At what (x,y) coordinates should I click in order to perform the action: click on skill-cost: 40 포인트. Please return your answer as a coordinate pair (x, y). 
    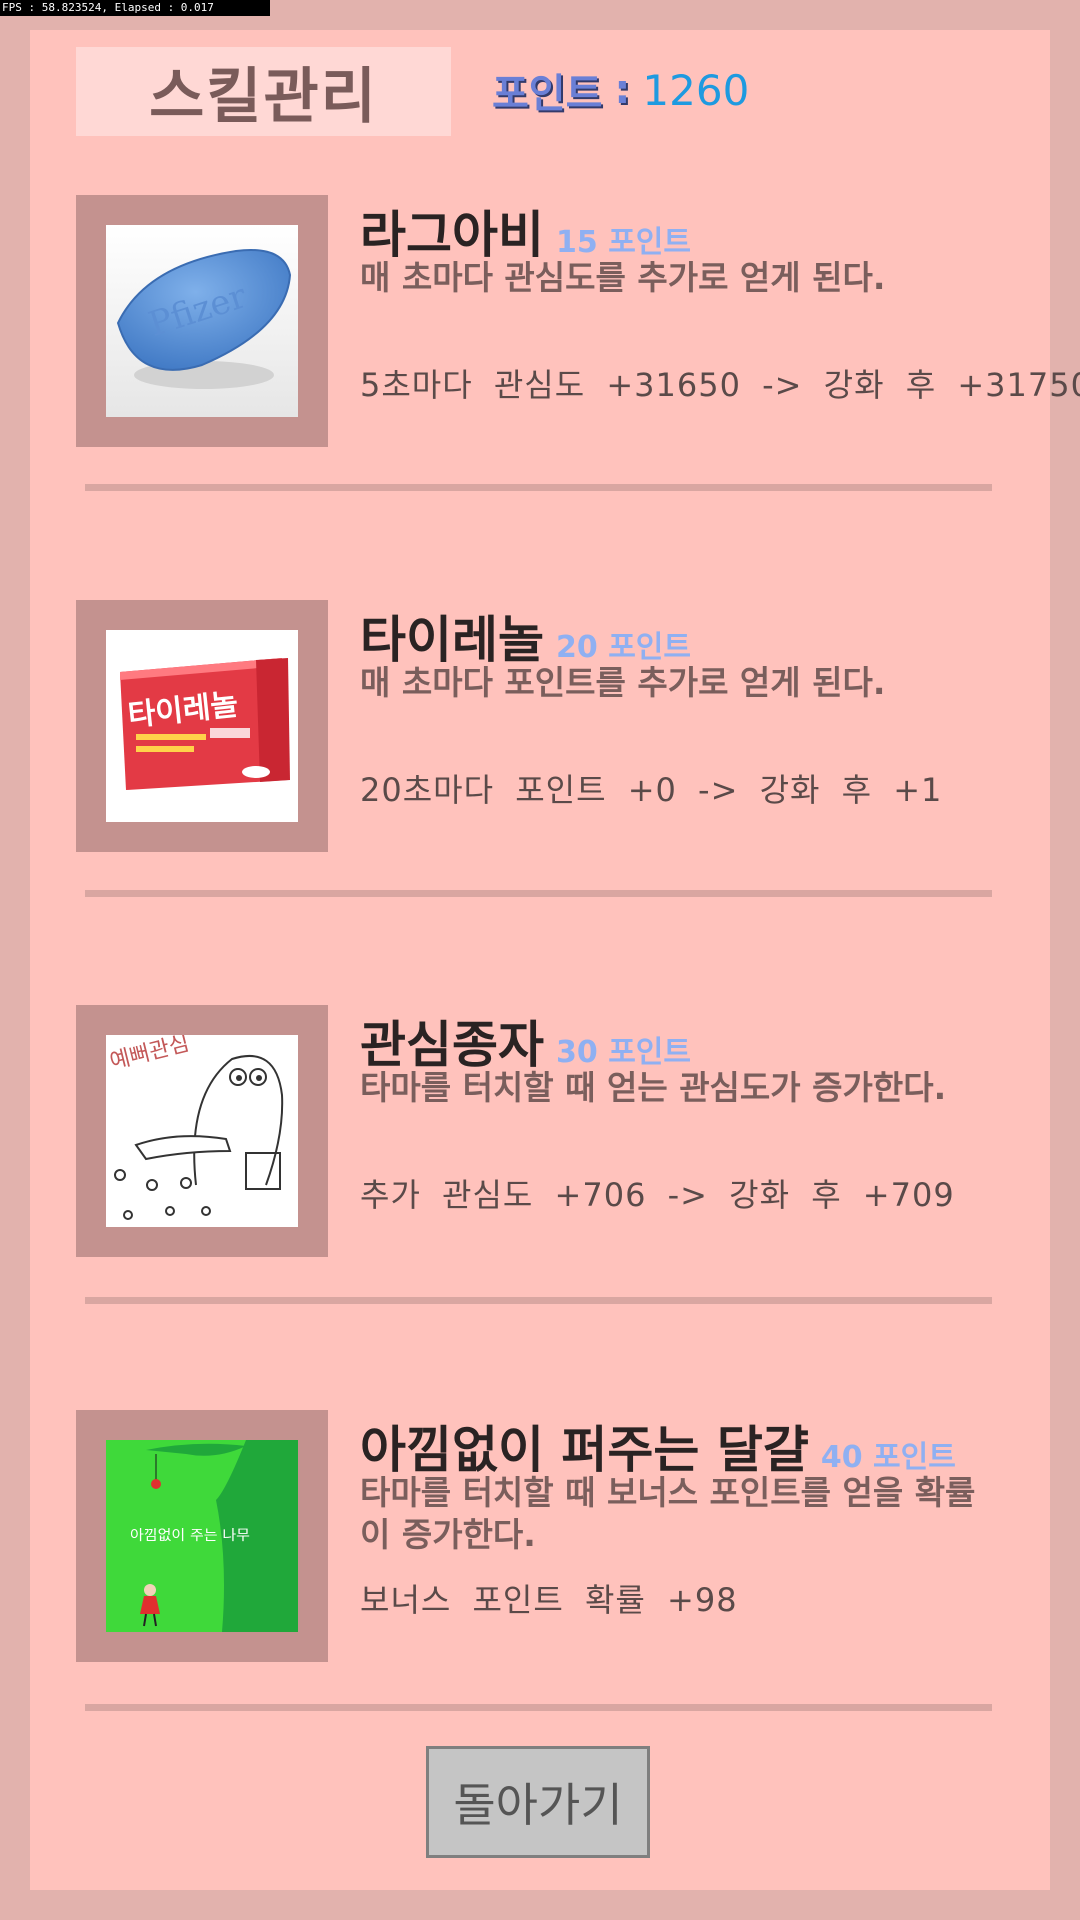
    Looking at the image, I should click on (888, 1457).